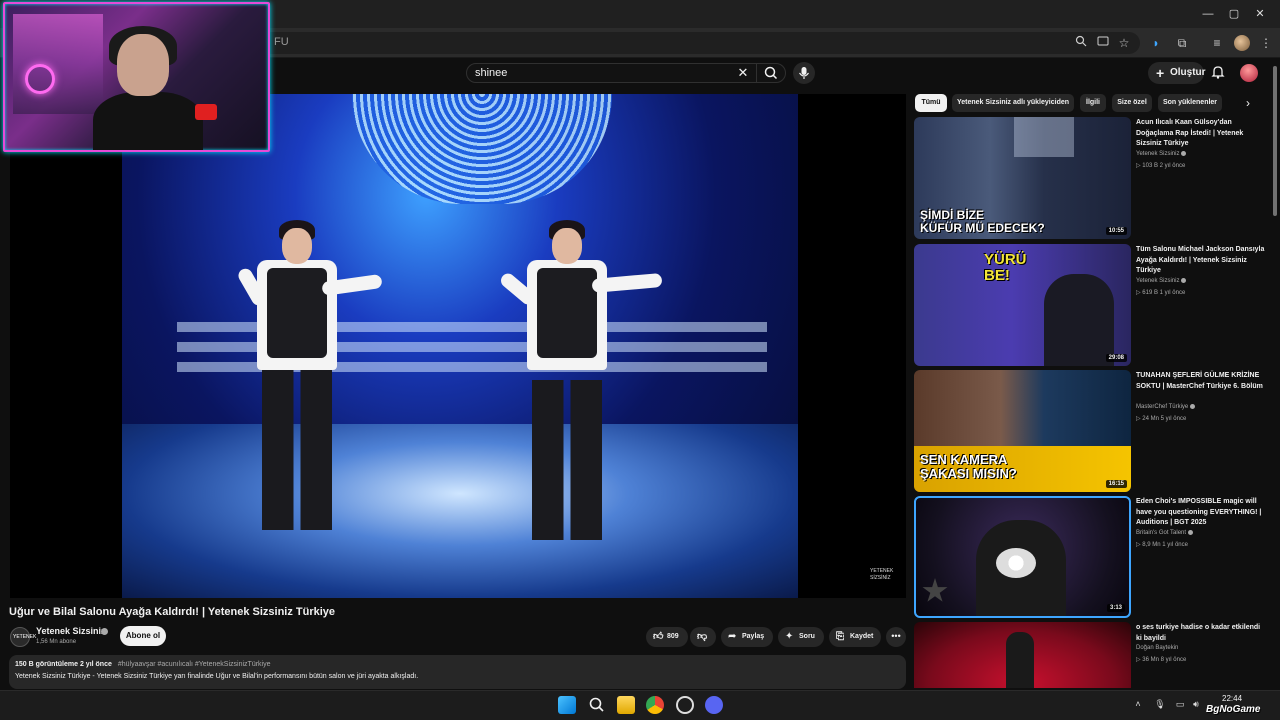 The image size is (1280, 720). Describe the element at coordinates (1266, 43) in the screenshot. I see `browser-menu-icon: ⋮` at that location.